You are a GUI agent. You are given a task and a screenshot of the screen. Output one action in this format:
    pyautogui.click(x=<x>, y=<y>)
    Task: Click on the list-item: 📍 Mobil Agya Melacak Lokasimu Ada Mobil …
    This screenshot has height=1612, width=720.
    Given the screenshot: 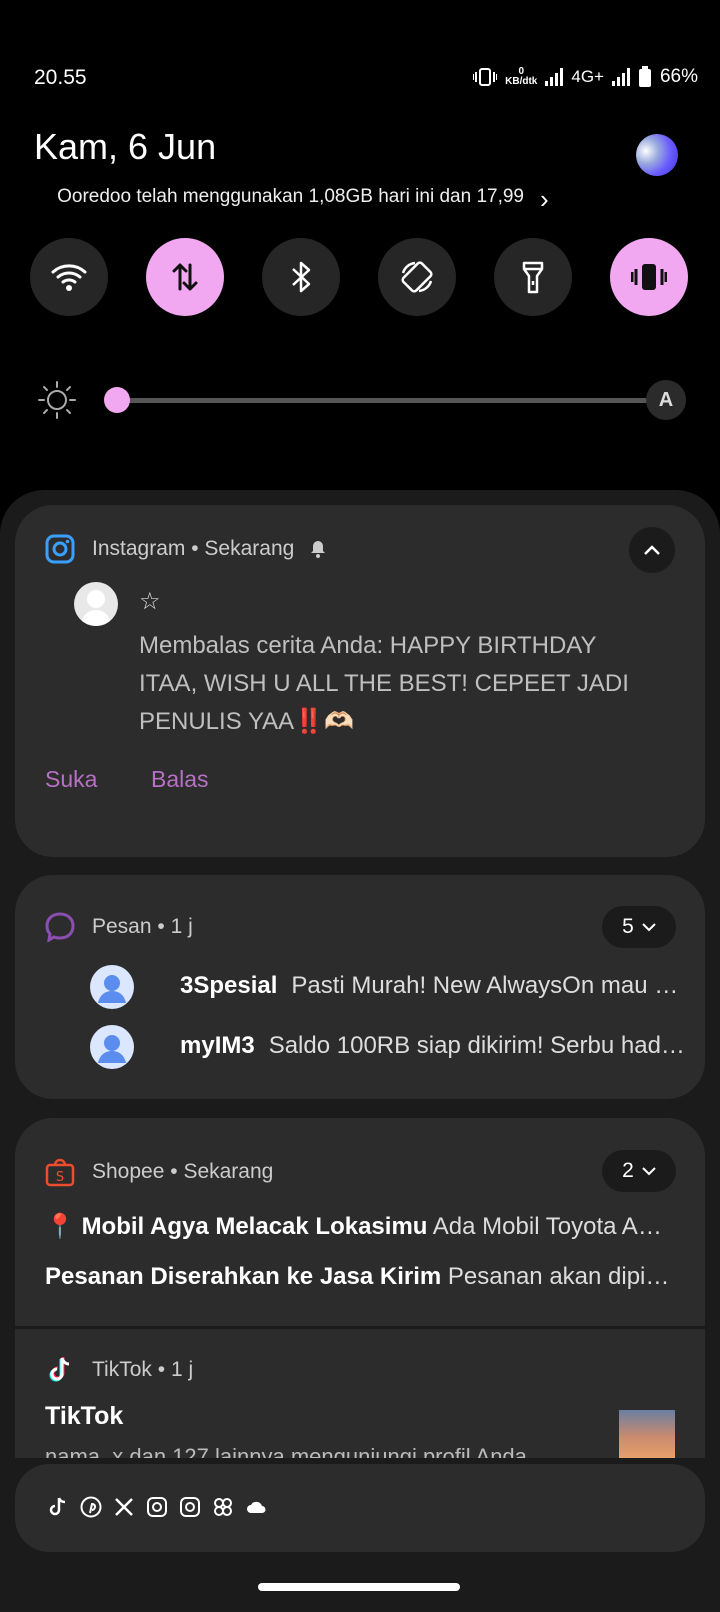 What is the action you would take?
    pyautogui.click(x=357, y=1226)
    